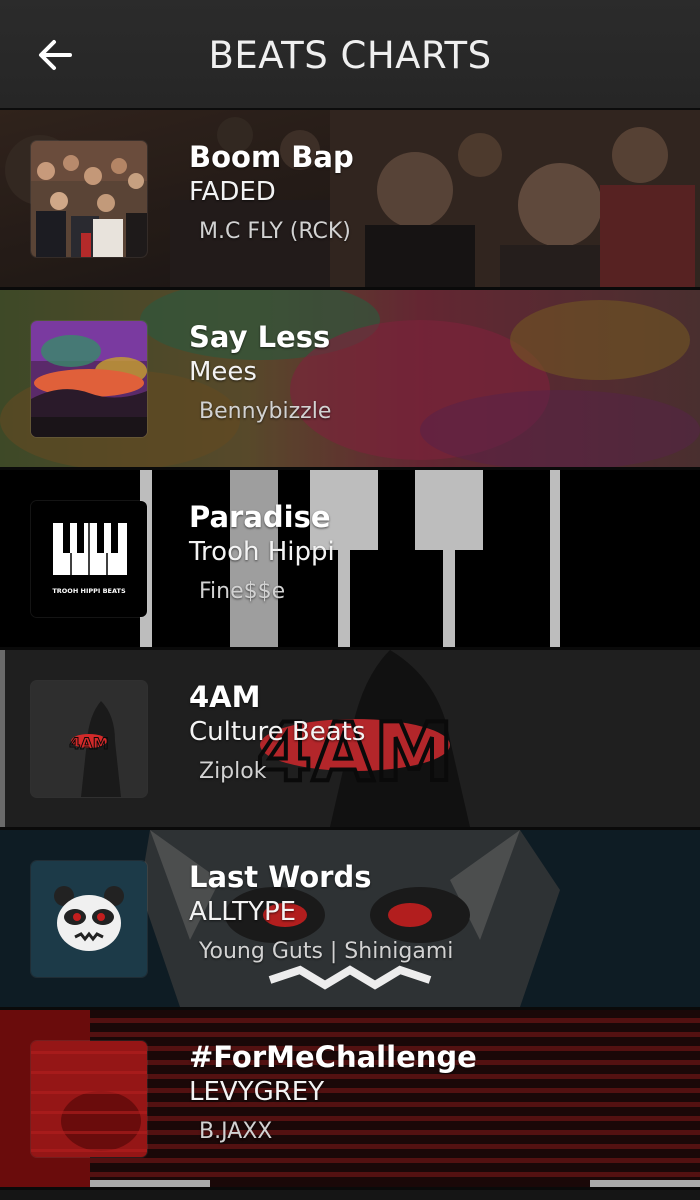  Describe the element at coordinates (260, 517) in the screenshot. I see `beat-title: Paradise` at that location.